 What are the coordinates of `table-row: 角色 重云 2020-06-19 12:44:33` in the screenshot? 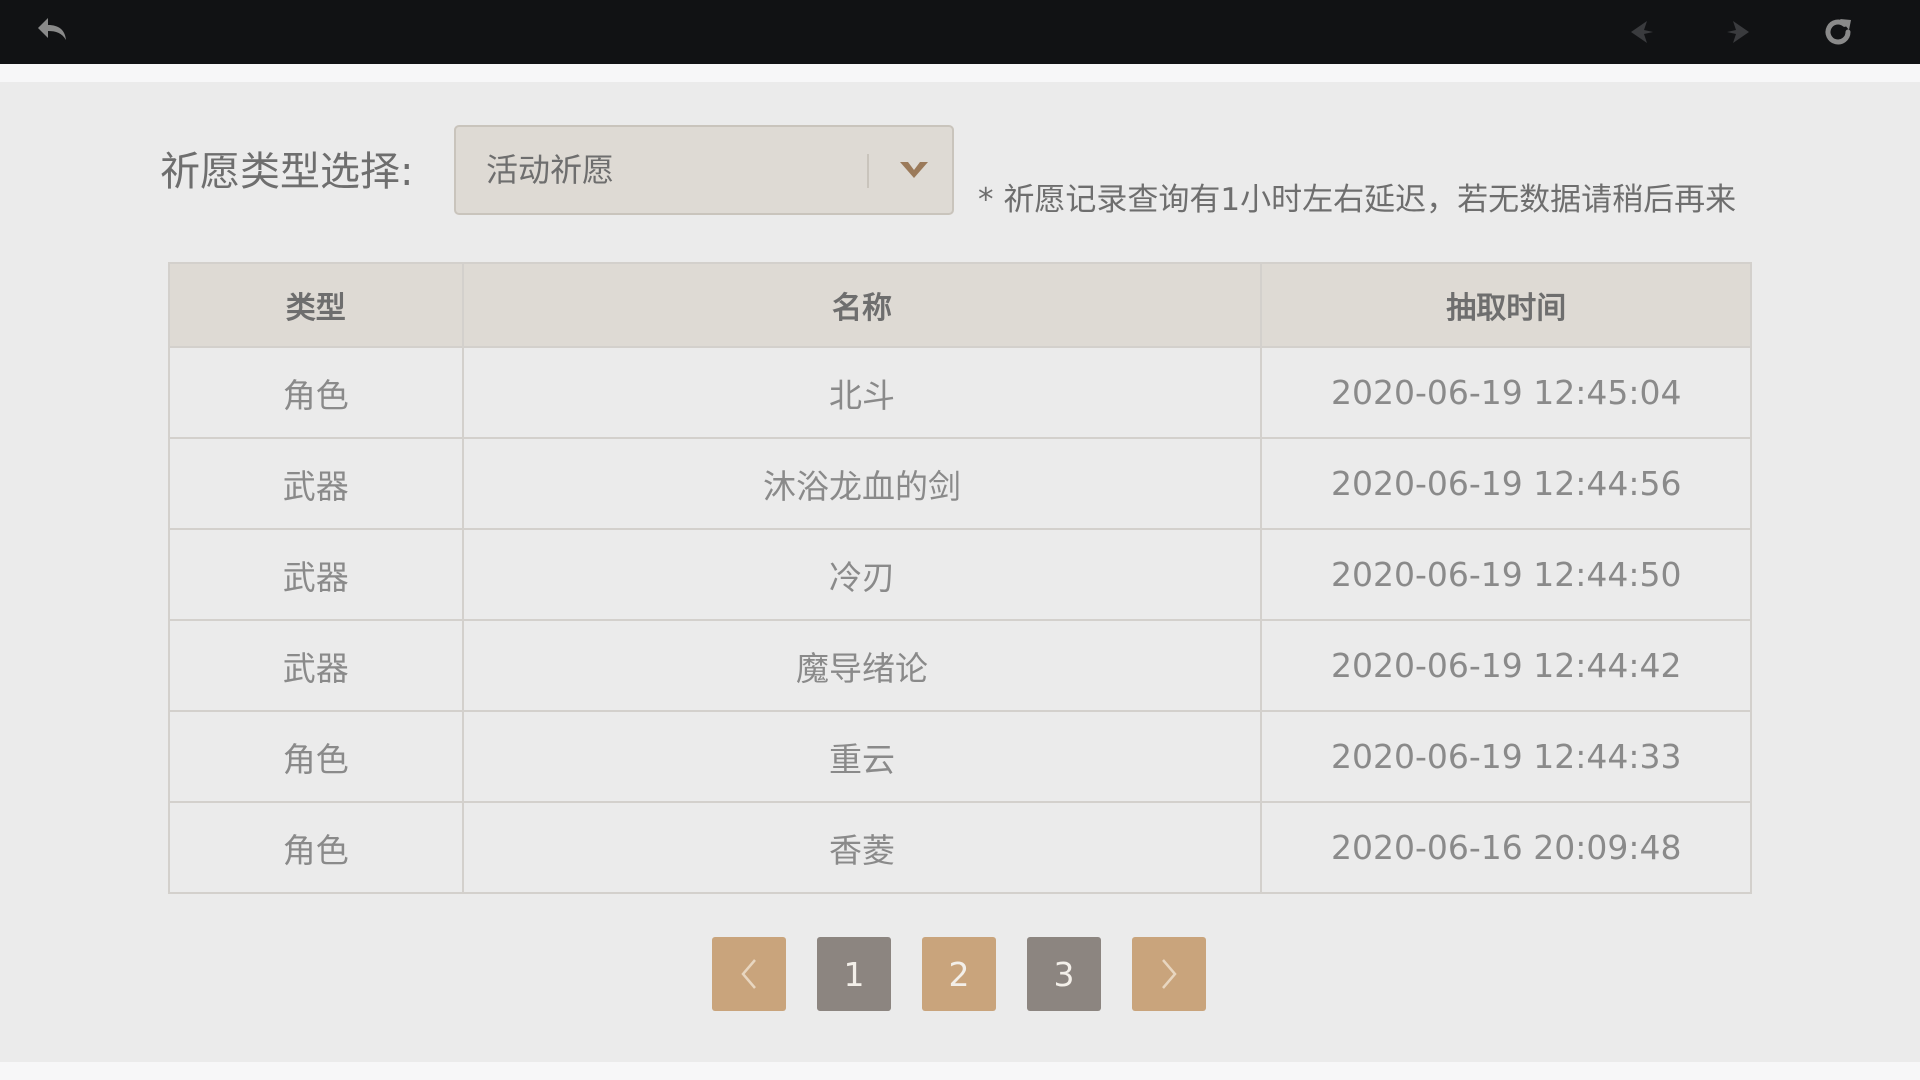 It's located at (960, 756).